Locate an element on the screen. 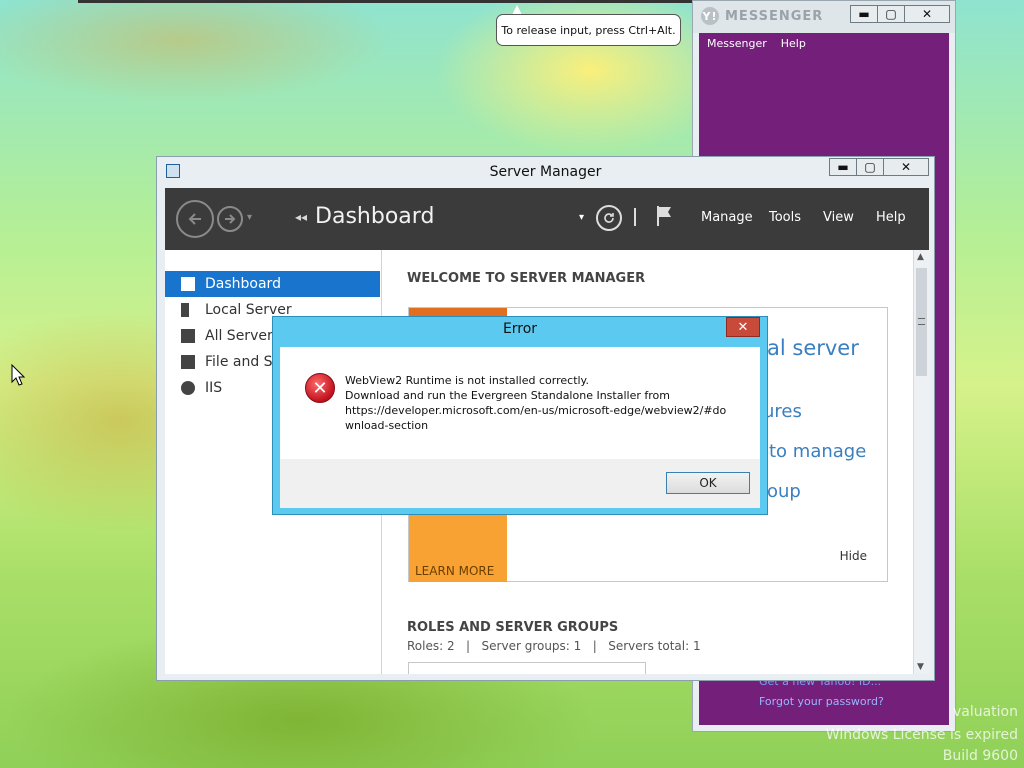 The image size is (1024, 768). header-divider is located at coordinates (635, 217).